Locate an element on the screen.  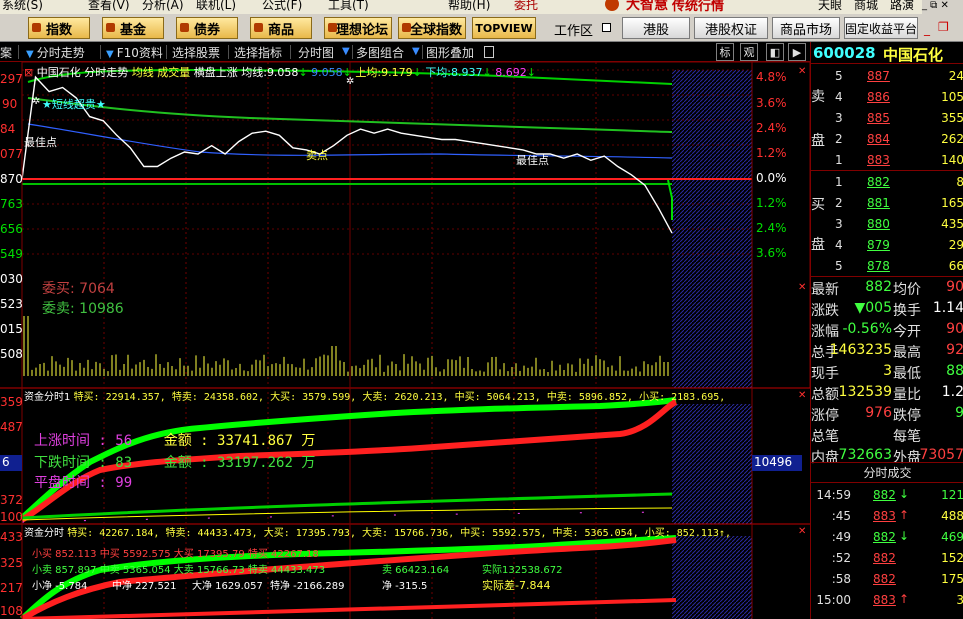
view-button: 观 is located at coordinates (749, 52).